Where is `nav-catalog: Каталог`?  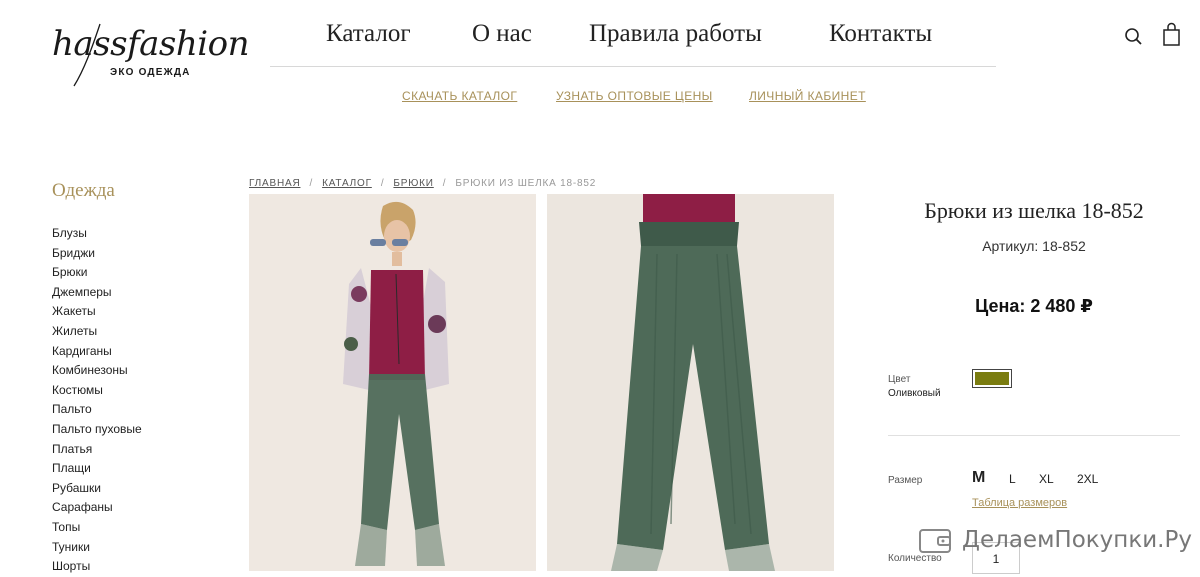
nav-catalog: Каталог is located at coordinates (368, 34).